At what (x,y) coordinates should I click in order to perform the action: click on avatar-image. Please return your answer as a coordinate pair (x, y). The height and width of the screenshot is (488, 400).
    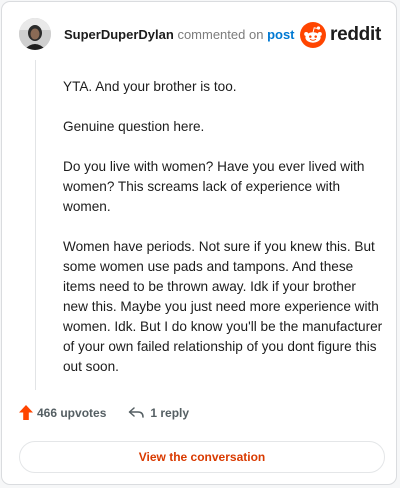
    Looking at the image, I should click on (35, 34).